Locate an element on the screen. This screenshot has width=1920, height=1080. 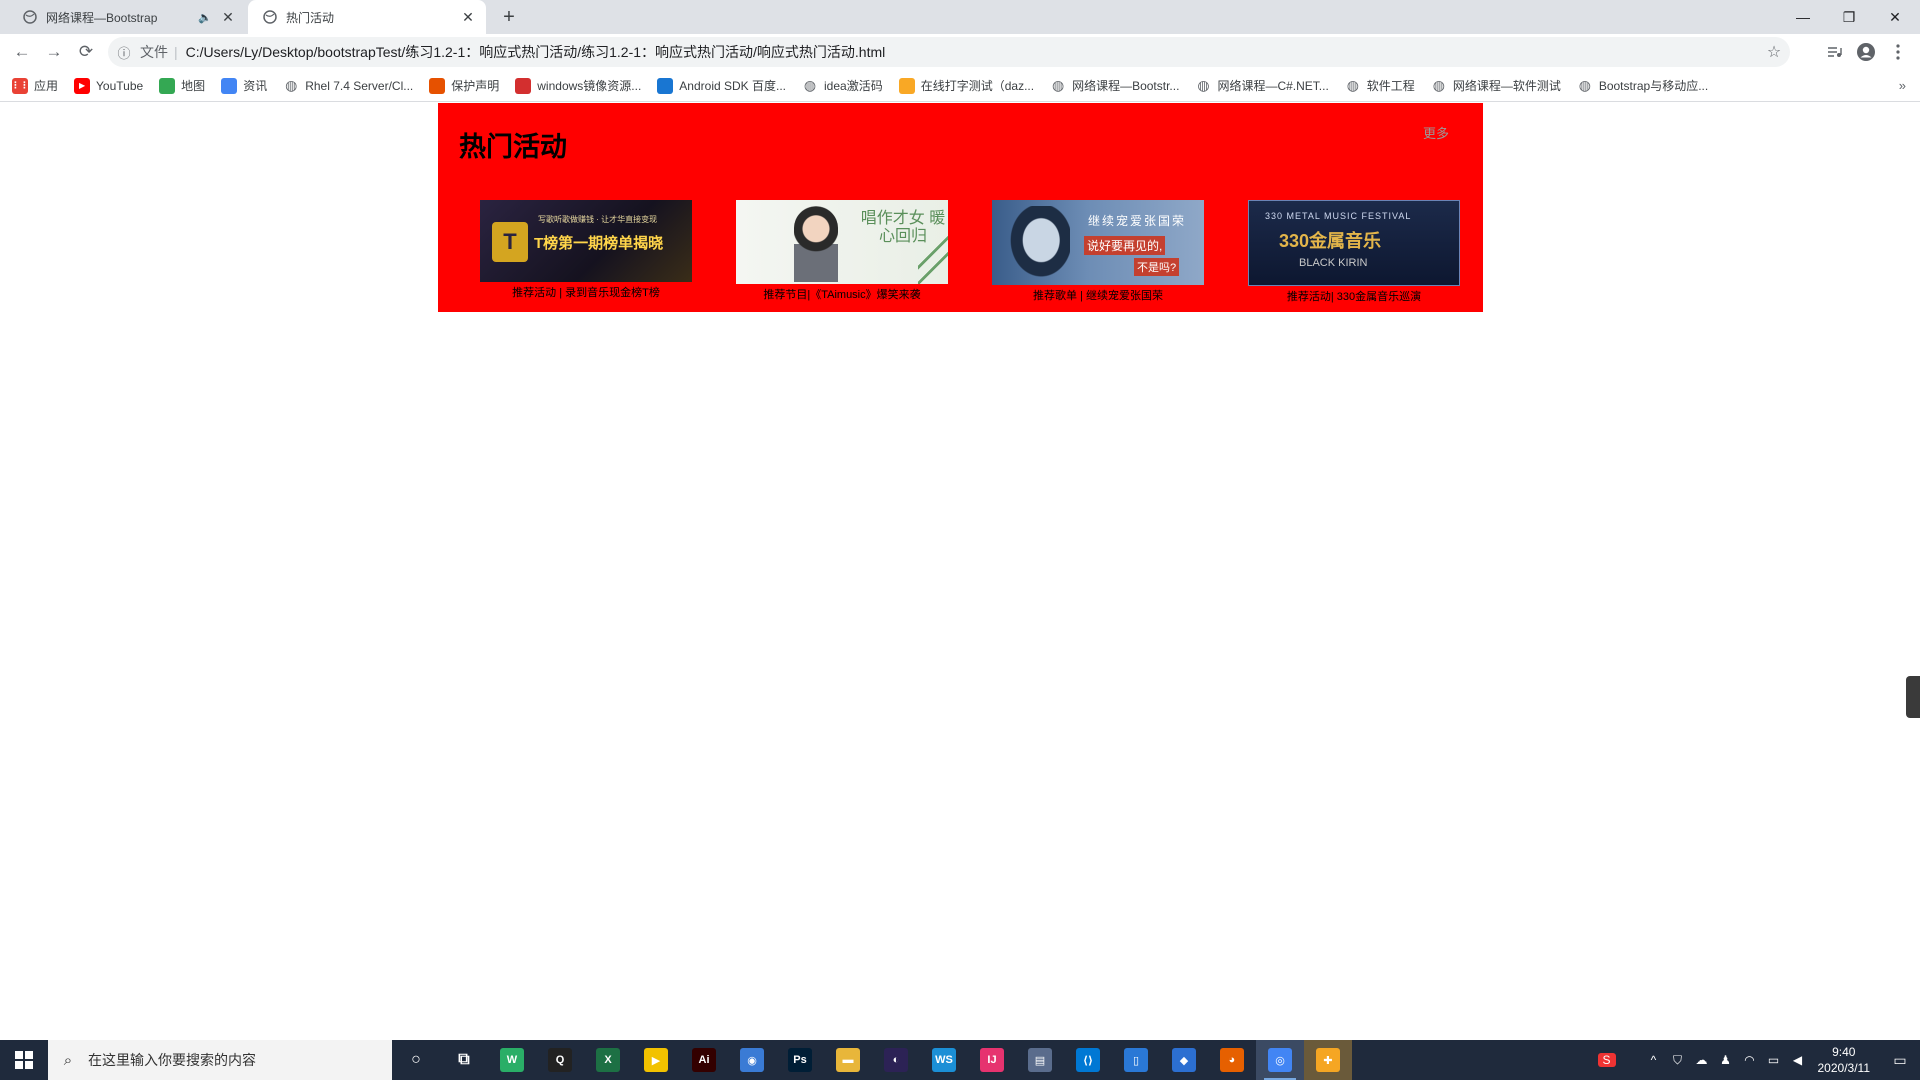
activity-card-3: 继续宠爱张国荣 说好要再见的, 不是吗? 推荐歌单 | 继续宠爱张国荣 is located at coordinates (1098, 251).